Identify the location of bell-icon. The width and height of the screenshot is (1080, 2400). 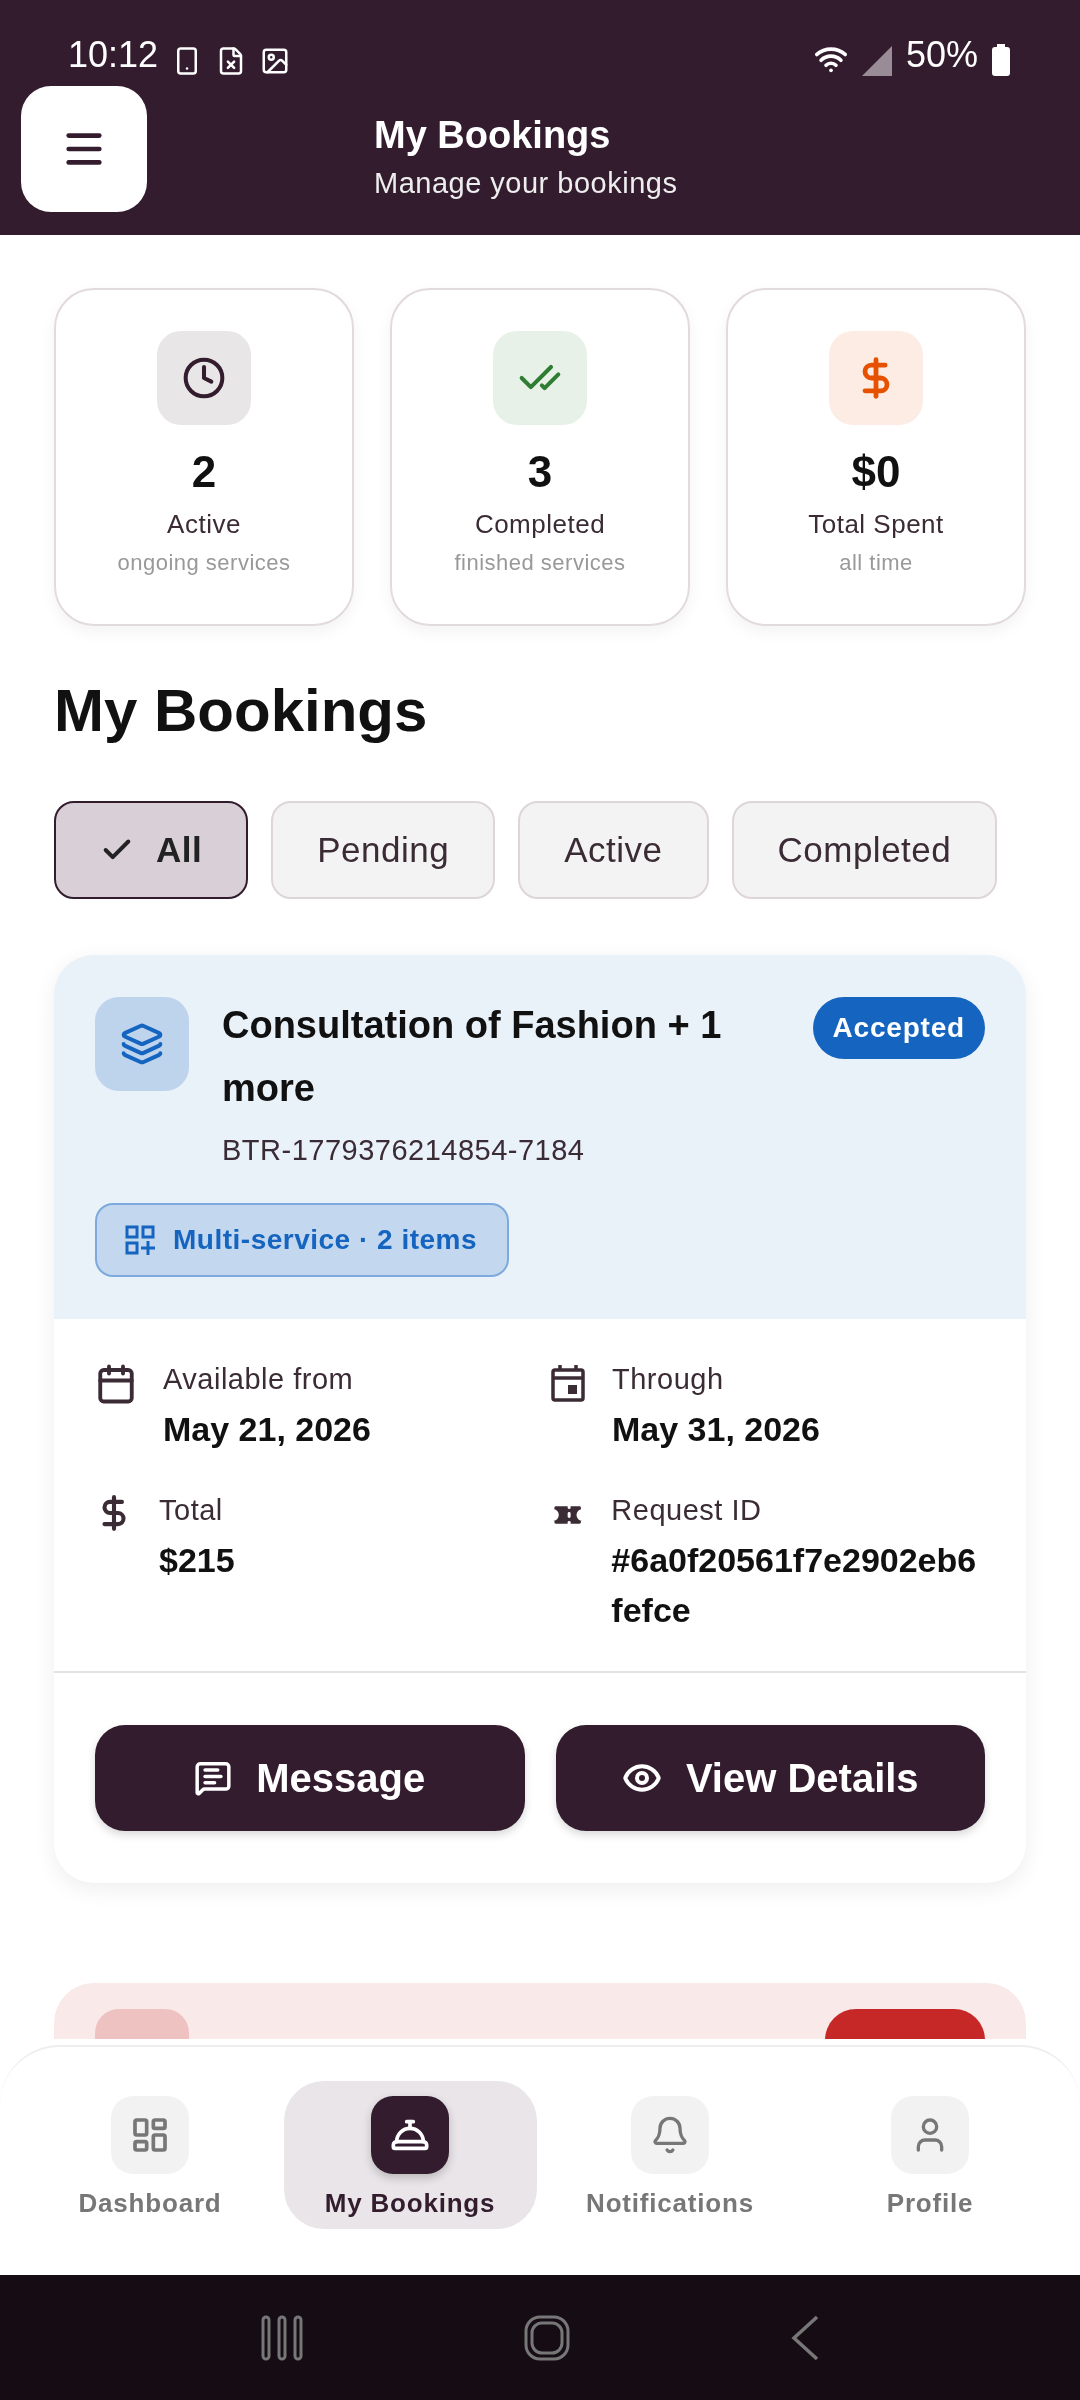
(670, 2135).